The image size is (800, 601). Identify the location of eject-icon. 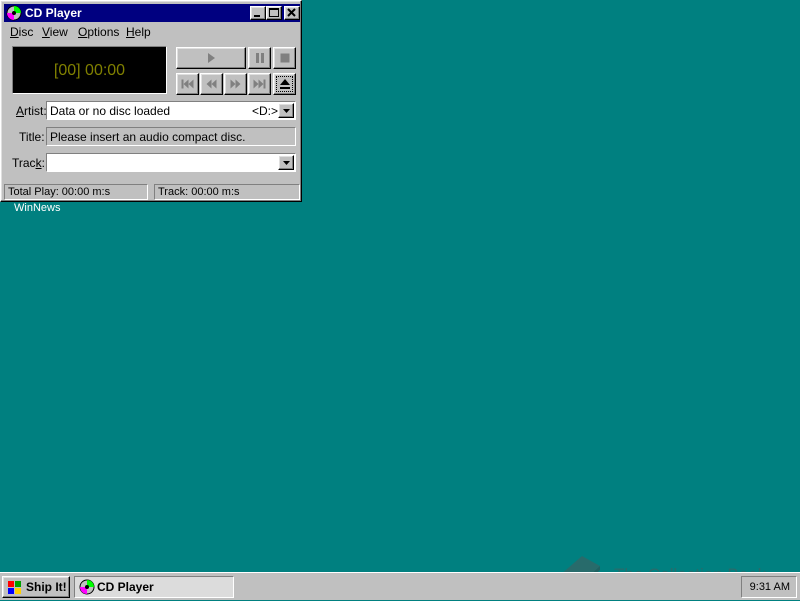
(284, 84).